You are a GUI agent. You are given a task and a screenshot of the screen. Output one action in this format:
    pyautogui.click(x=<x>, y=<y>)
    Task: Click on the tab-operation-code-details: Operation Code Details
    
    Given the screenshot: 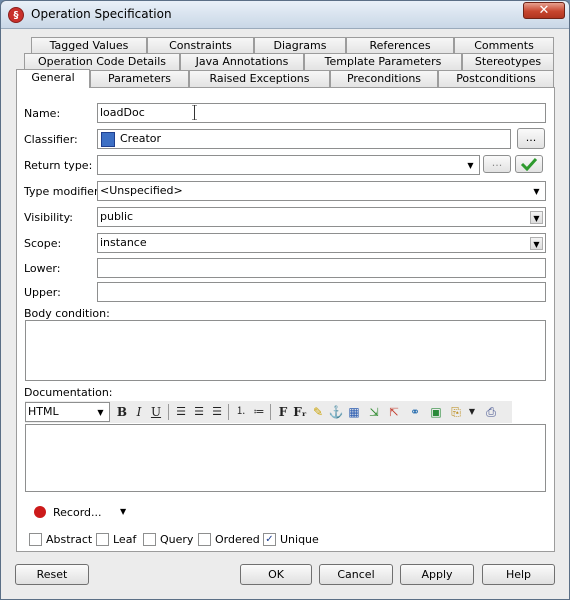 What is the action you would take?
    pyautogui.click(x=102, y=61)
    